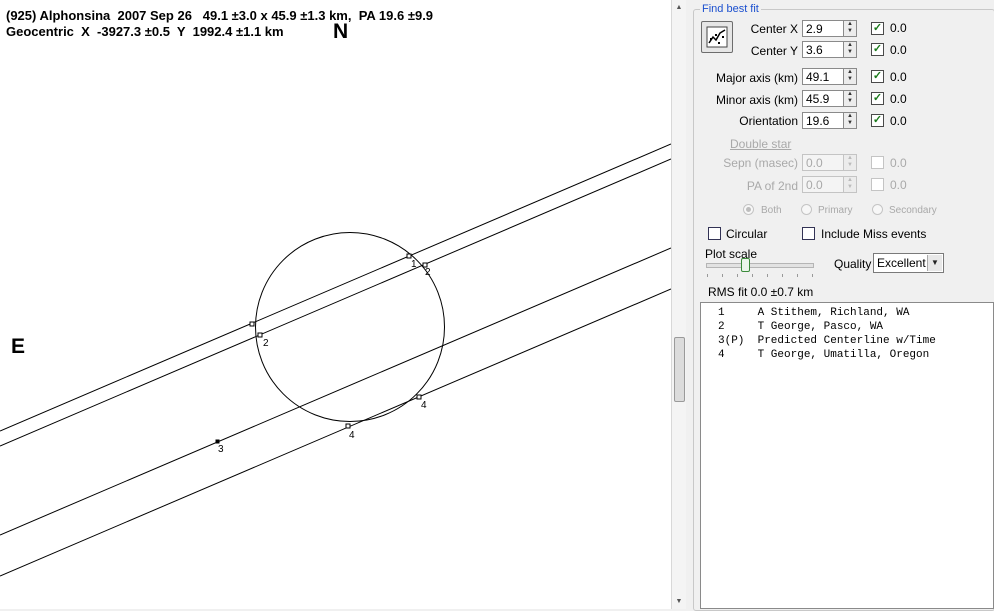 The height and width of the screenshot is (611, 994). I want to click on plot-scale-slider, so click(760, 265).